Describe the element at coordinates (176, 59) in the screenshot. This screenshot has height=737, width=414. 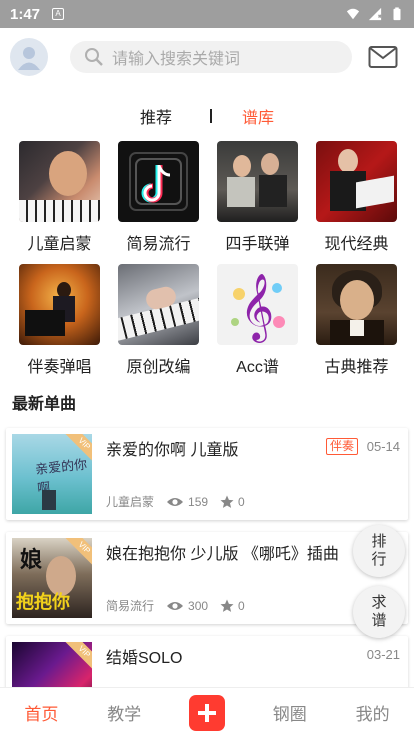
I see `search-placeholder: 请输入搜索关键词` at that location.